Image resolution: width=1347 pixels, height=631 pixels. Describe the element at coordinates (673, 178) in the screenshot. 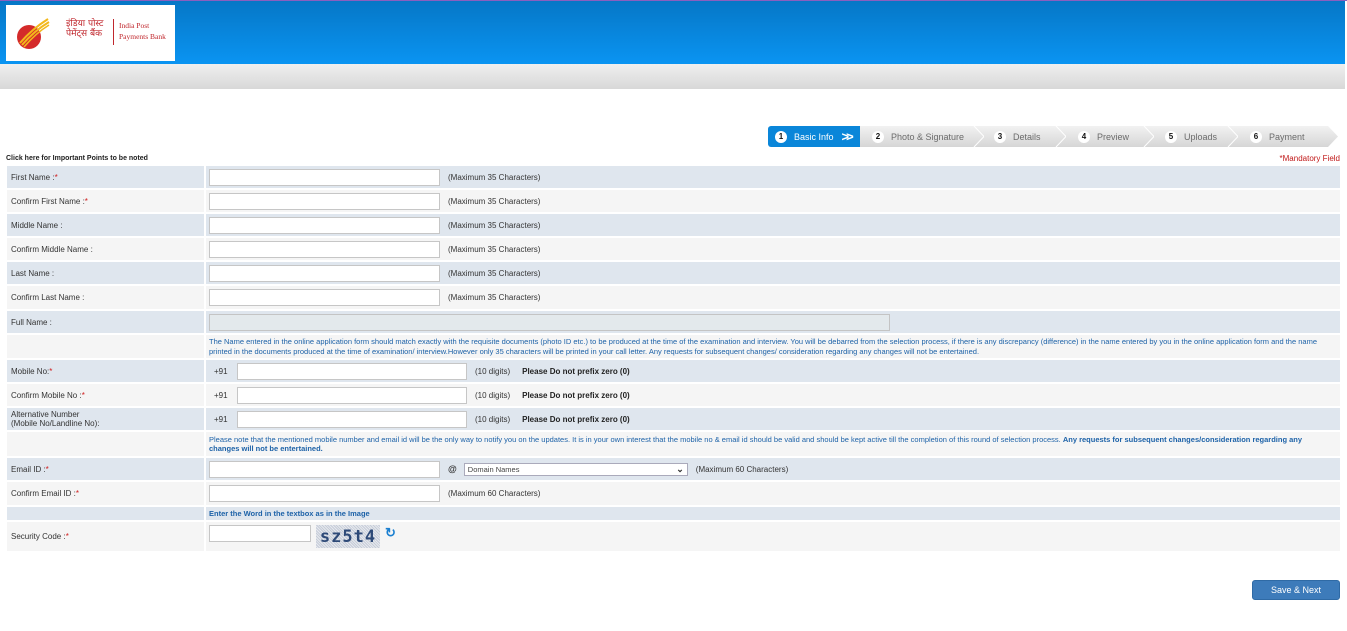

I see `form-row-first-name: First Name : * (Maximum 35 Characters)` at that location.